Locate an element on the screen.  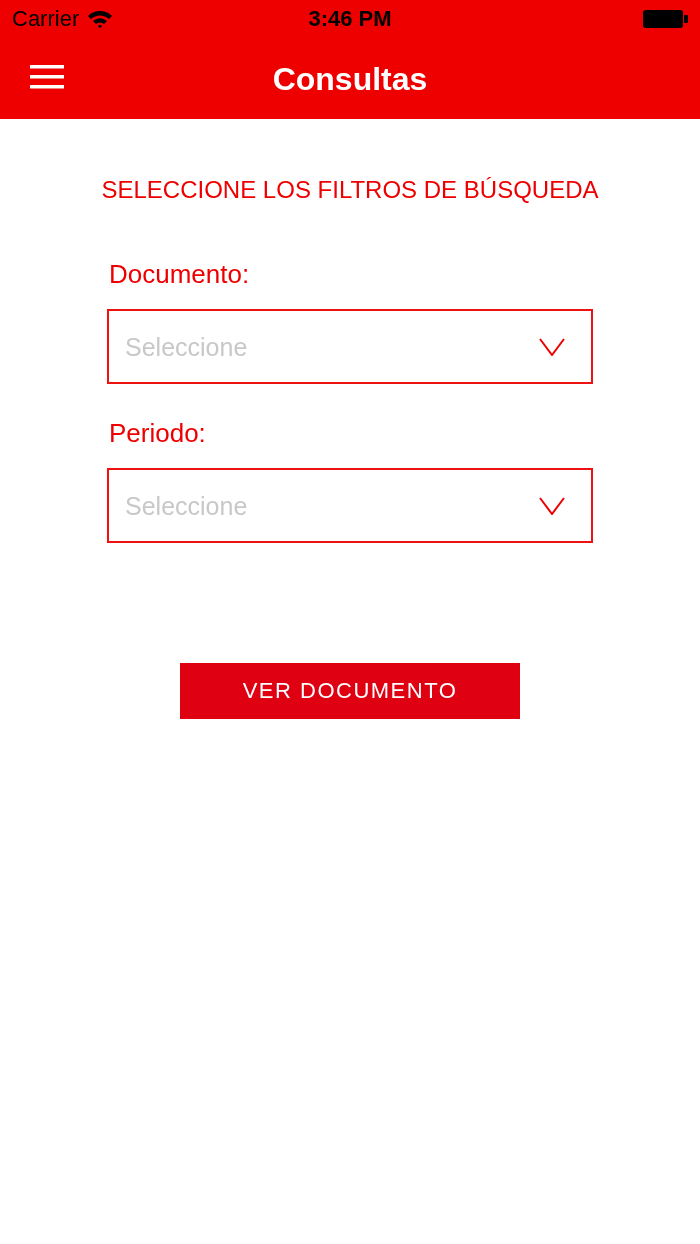
carrier-name: Carrier is located at coordinates (46, 19).